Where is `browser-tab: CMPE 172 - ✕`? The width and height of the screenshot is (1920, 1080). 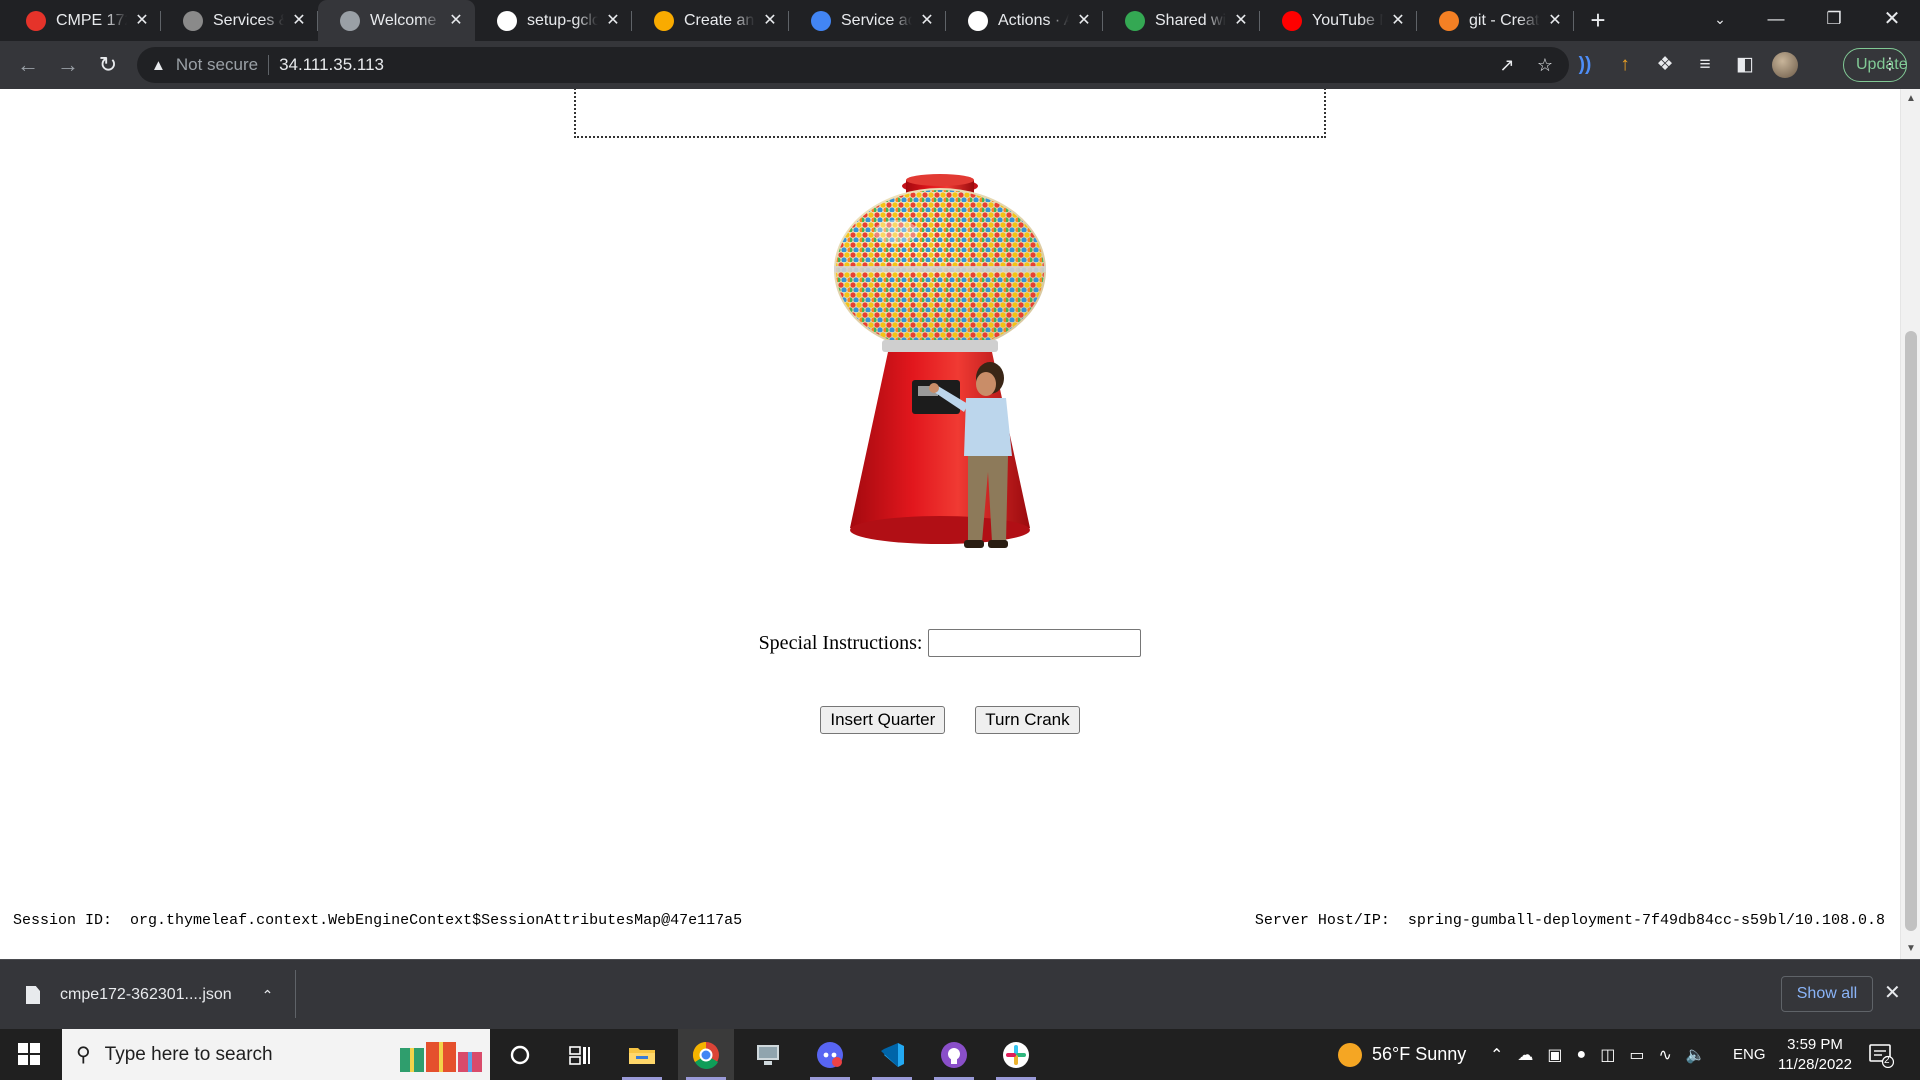 browser-tab: CMPE 172 - ✕ is located at coordinates (82, 20).